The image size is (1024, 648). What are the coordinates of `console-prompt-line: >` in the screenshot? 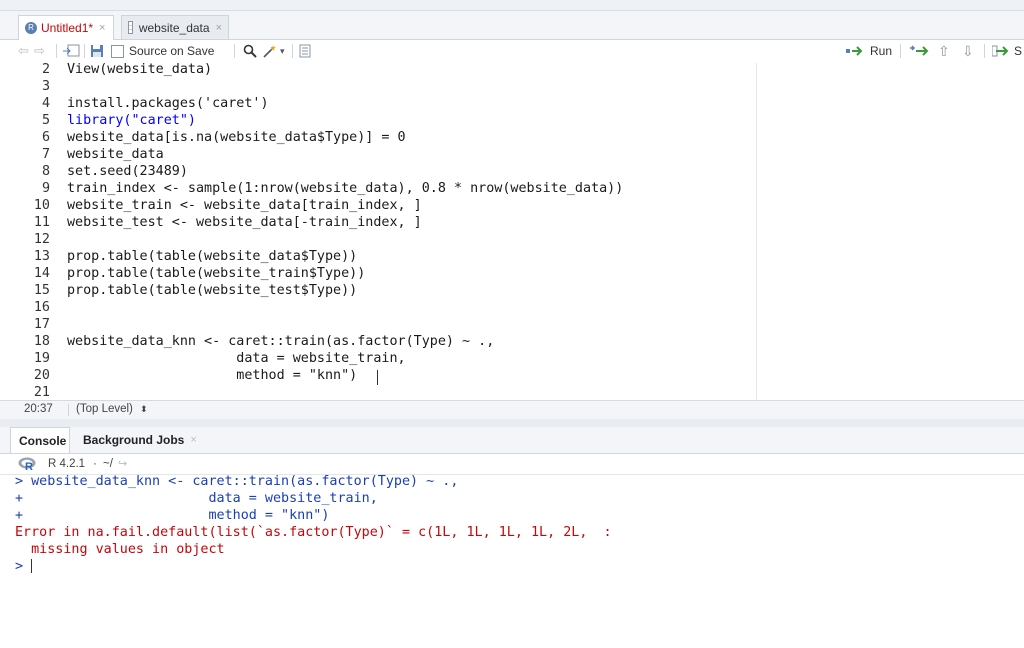 It's located at (24, 566).